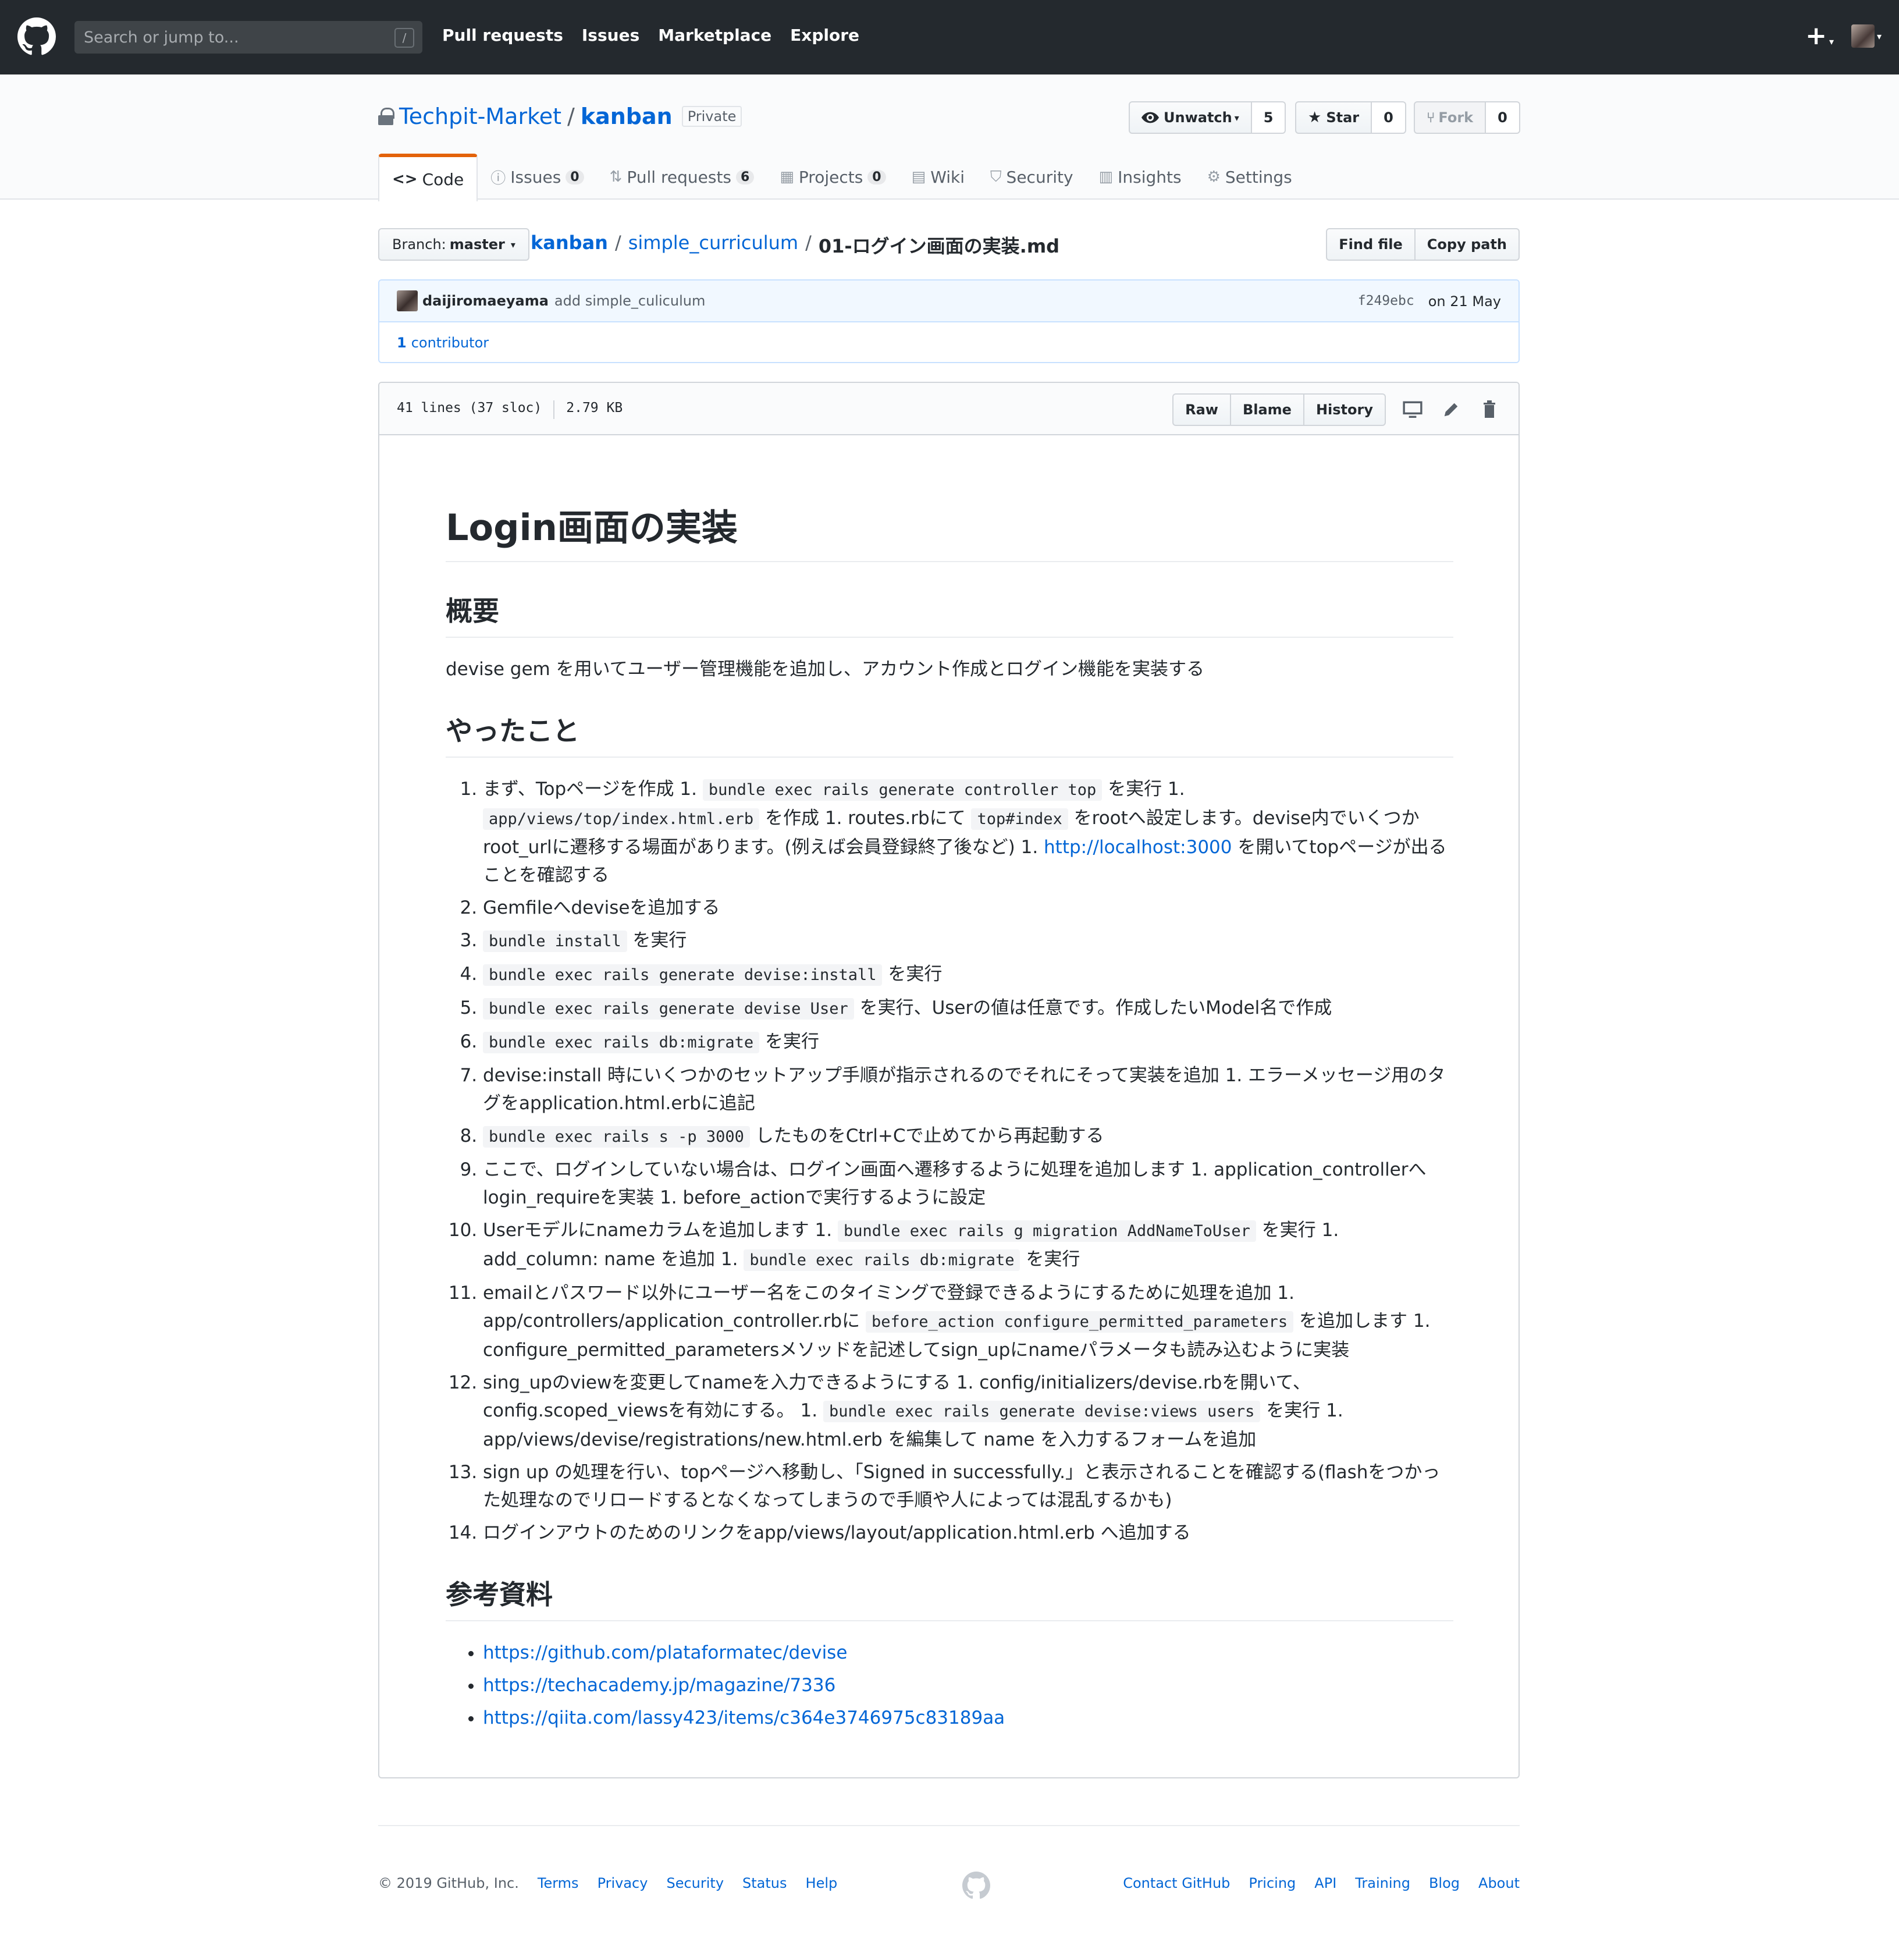 The image size is (1899, 1960). What do you see at coordinates (1325, 1883) in the screenshot?
I see `footer-link-api: API` at bounding box center [1325, 1883].